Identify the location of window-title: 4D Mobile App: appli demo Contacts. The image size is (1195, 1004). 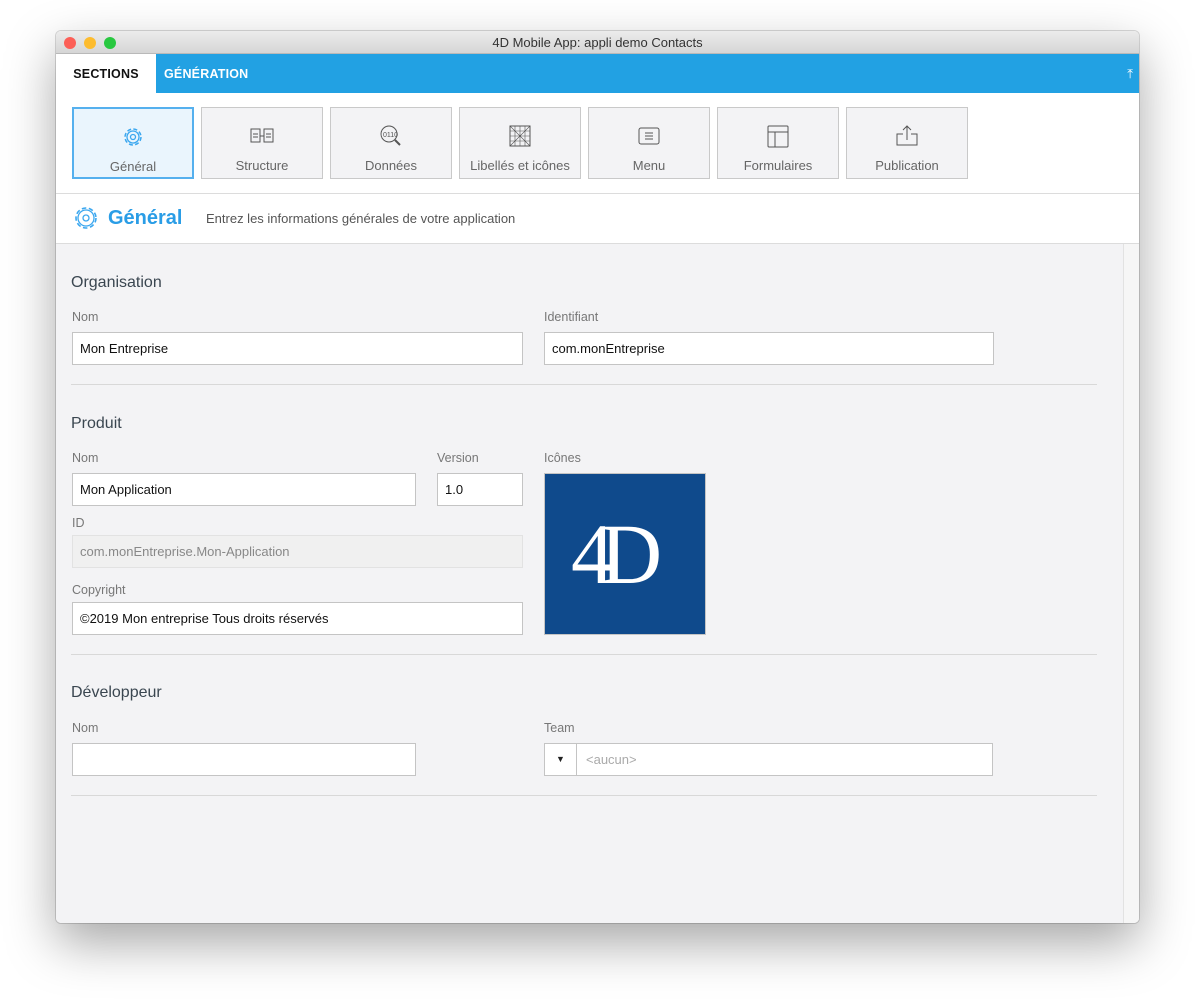
(597, 42).